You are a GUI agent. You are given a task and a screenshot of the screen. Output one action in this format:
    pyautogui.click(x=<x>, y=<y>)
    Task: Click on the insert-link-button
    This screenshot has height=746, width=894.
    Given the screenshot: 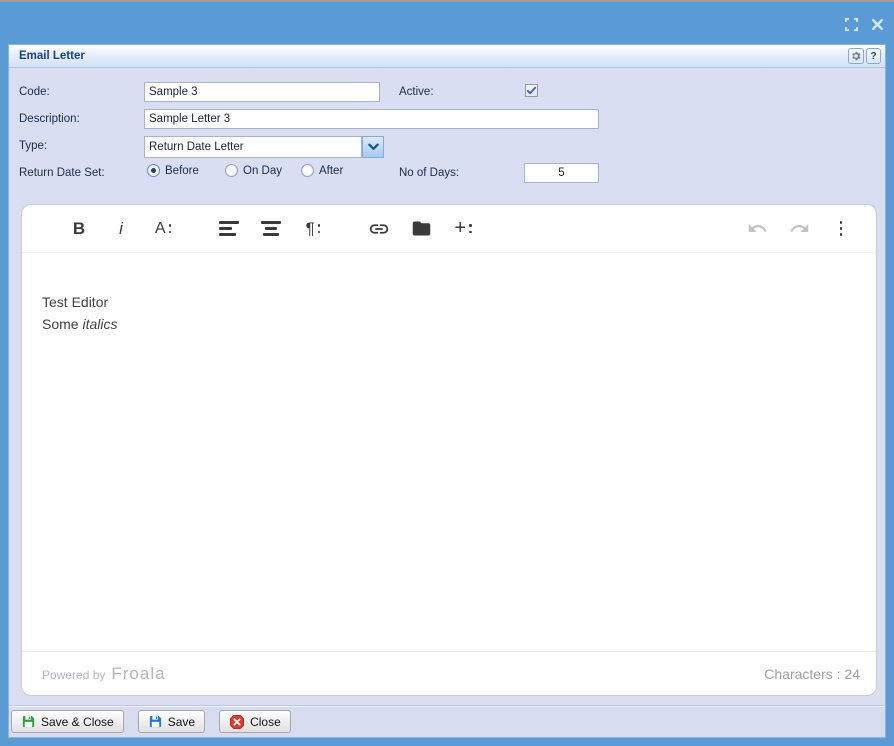 What is the action you would take?
    pyautogui.click(x=379, y=229)
    